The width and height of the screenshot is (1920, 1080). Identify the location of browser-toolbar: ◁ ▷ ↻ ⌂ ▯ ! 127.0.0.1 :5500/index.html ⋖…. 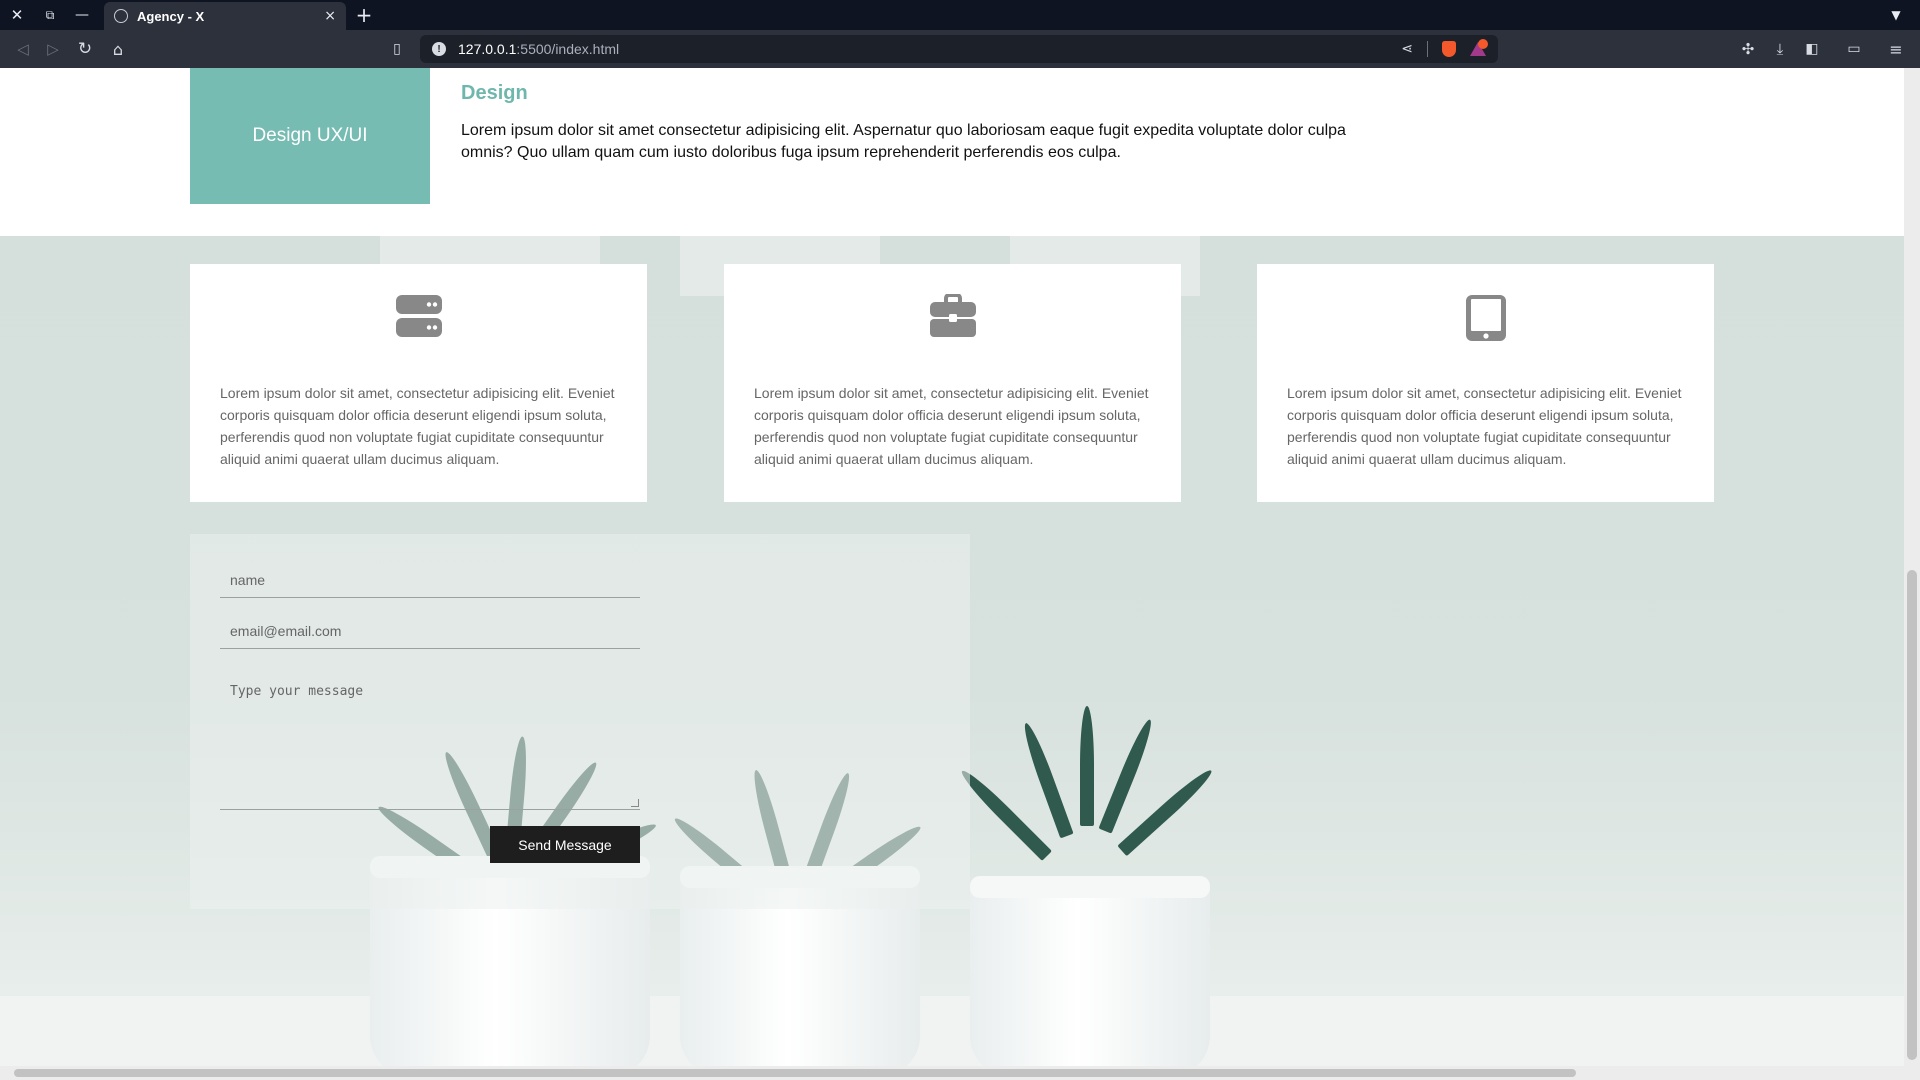
(960, 49).